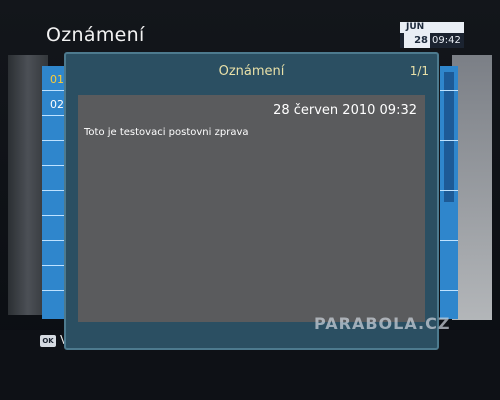 This screenshot has width=500, height=400. What do you see at coordinates (57, 104) in the screenshot?
I see `list-item-number: 02` at bounding box center [57, 104].